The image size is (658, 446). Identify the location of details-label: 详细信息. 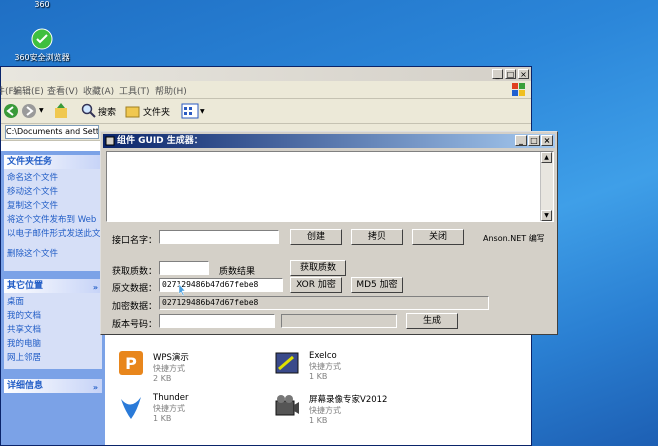
(25, 386).